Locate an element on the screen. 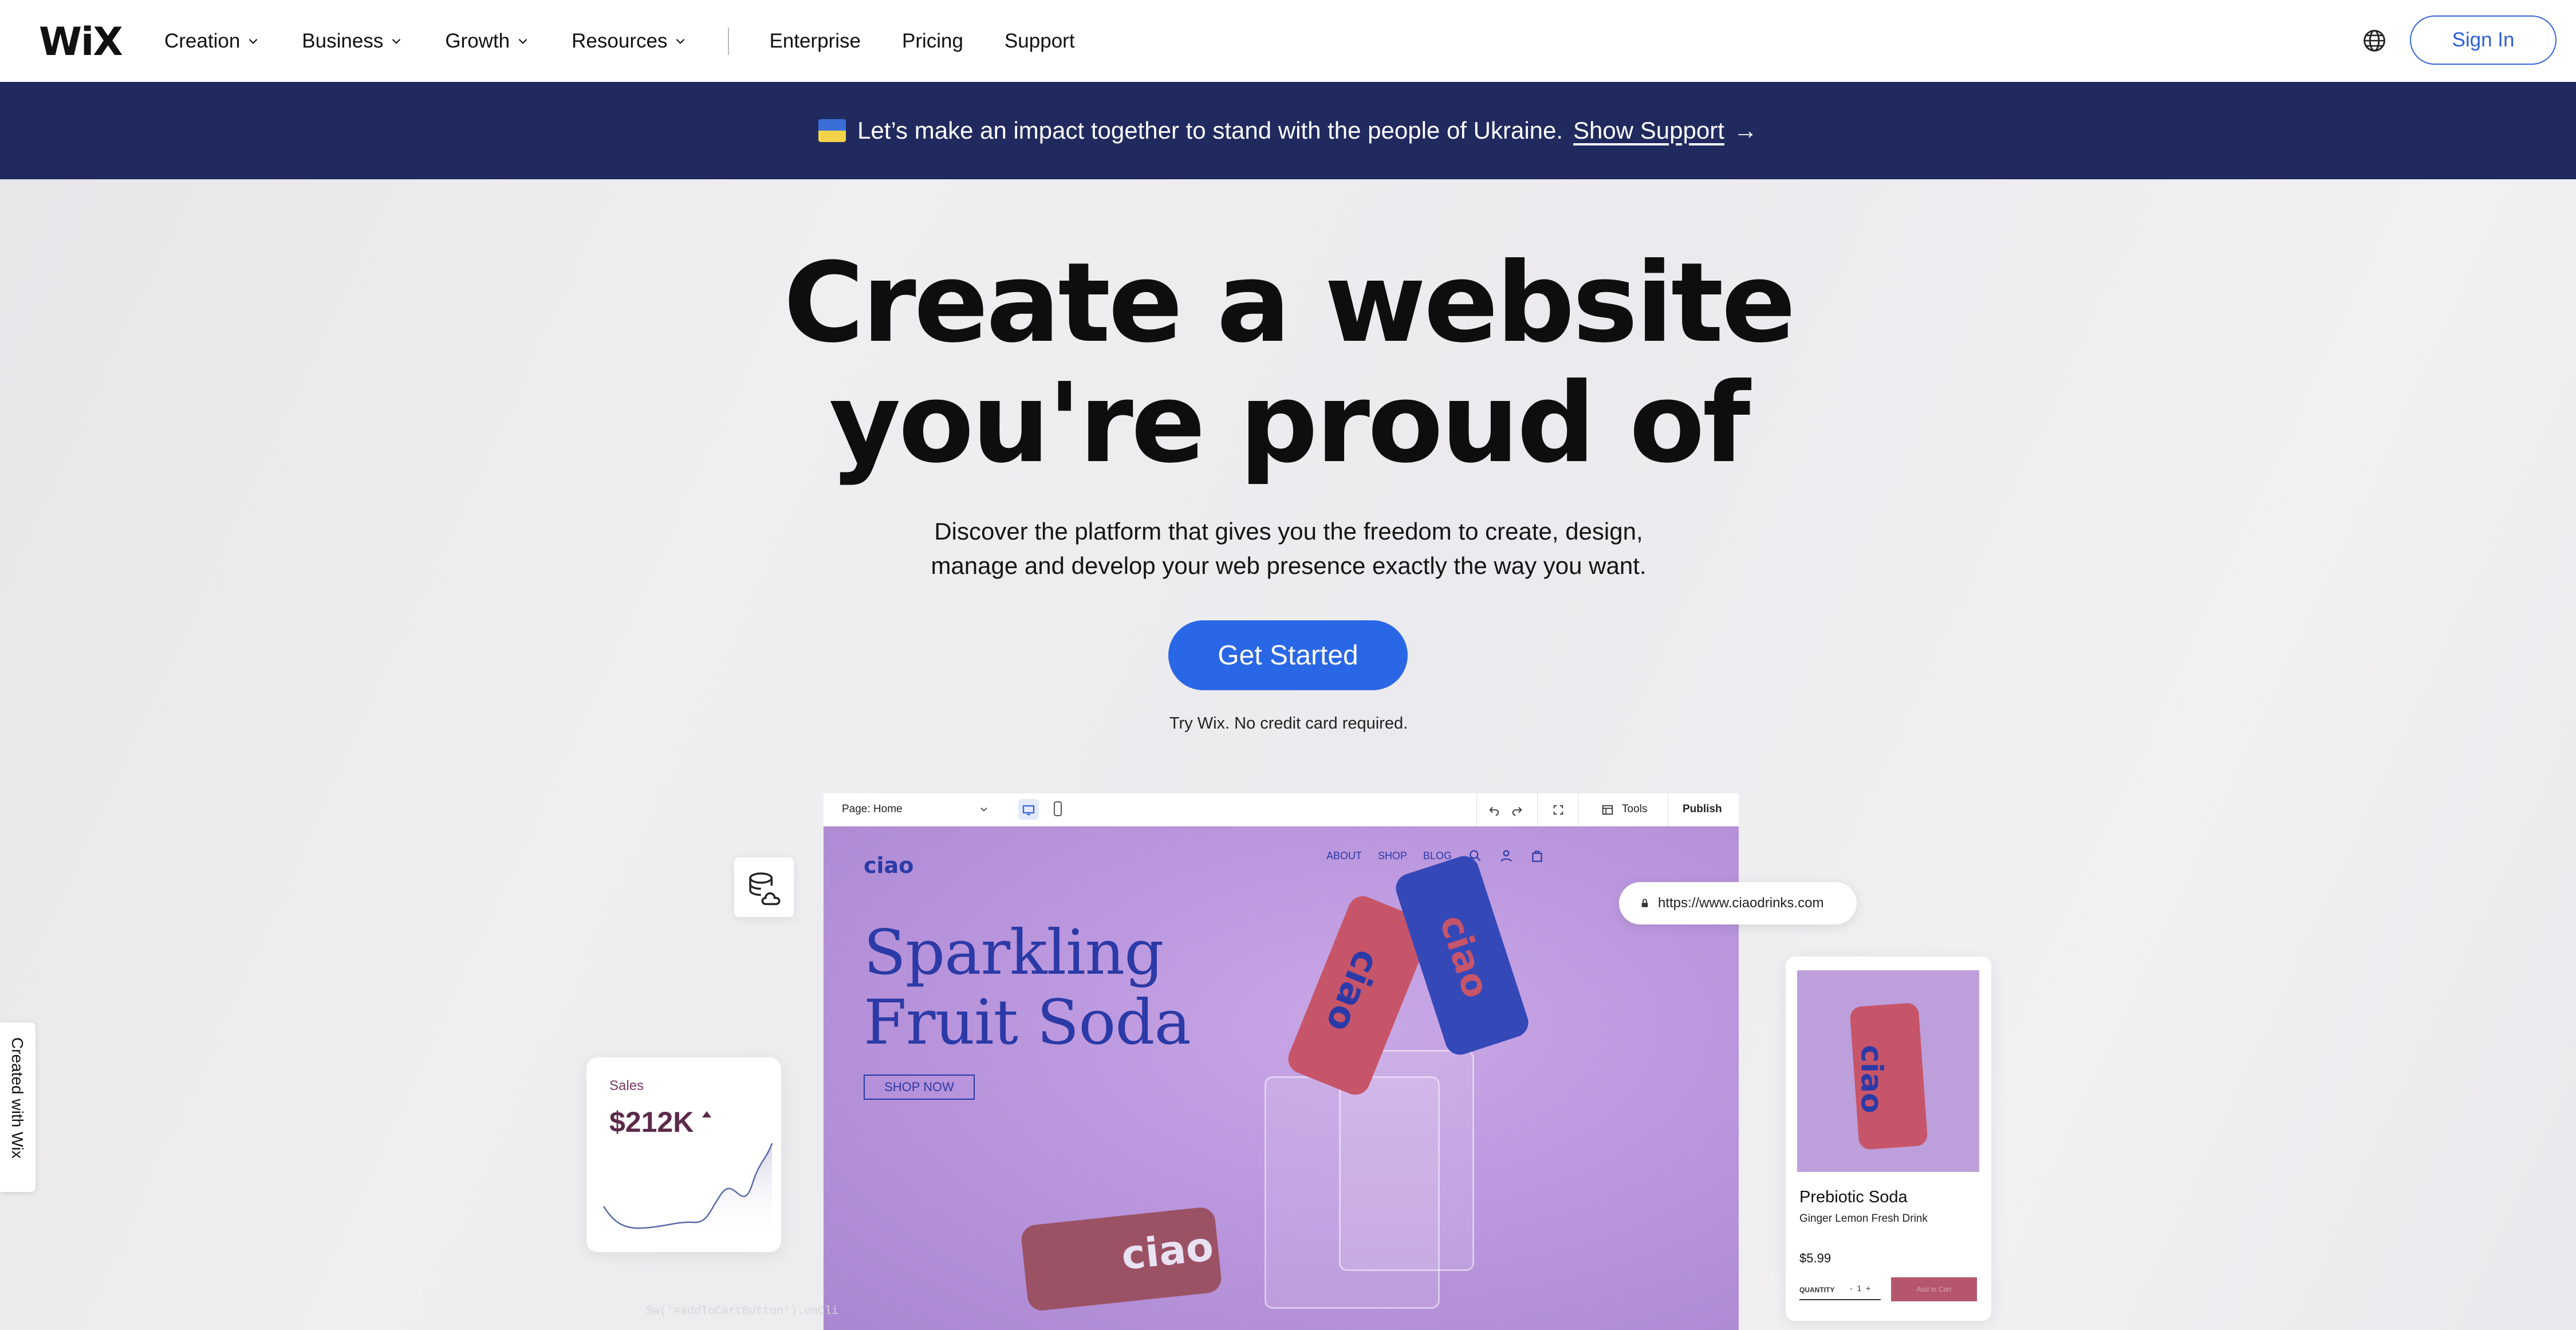 This screenshot has width=2576, height=1330. product-name: Prebiotic Soda is located at coordinates (1853, 1197).